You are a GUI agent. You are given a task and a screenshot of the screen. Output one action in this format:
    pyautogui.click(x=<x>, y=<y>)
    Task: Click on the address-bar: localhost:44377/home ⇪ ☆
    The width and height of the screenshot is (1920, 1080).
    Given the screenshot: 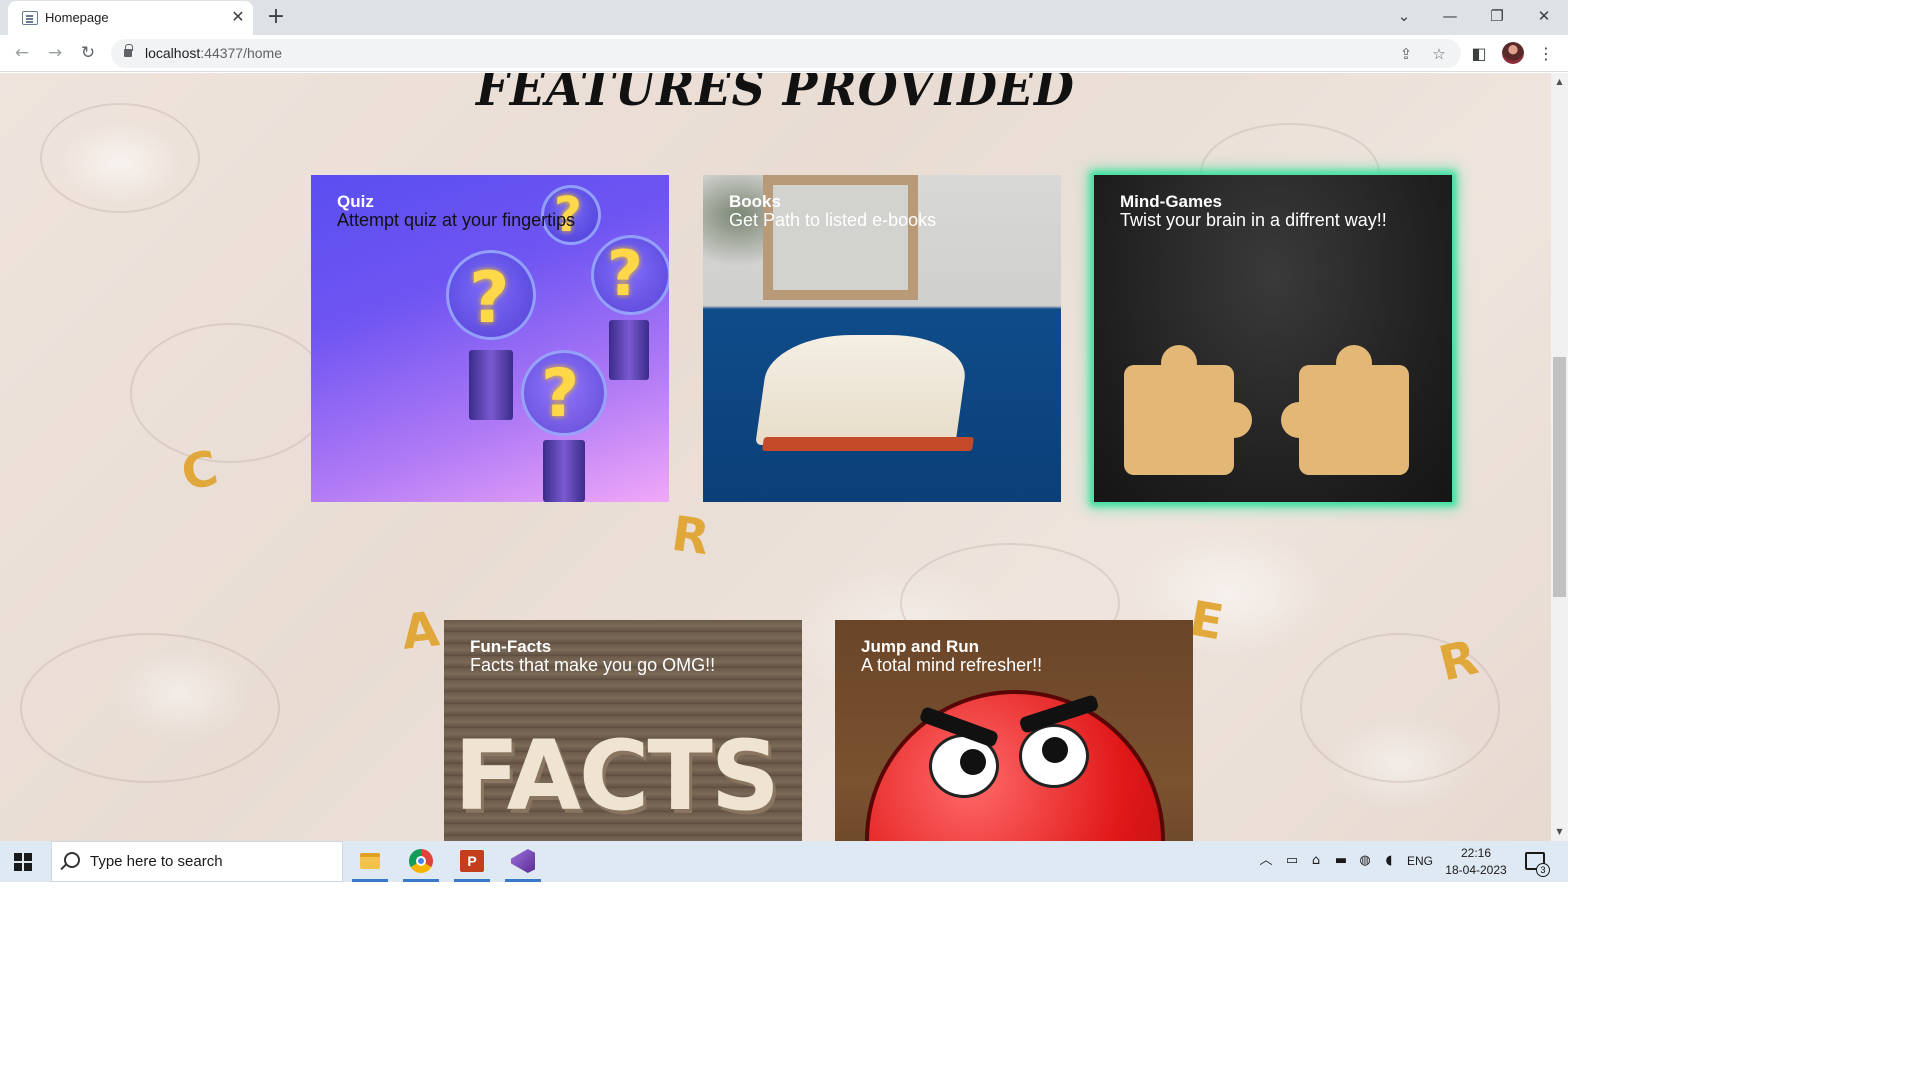 What is the action you would take?
    pyautogui.click(x=786, y=53)
    